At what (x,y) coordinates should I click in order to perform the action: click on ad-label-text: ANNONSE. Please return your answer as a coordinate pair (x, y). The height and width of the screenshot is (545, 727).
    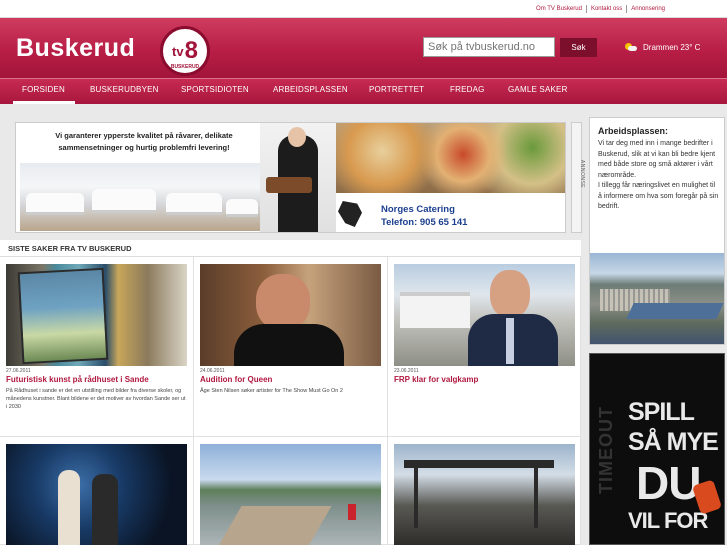
    Looking at the image, I should click on (582, 174).